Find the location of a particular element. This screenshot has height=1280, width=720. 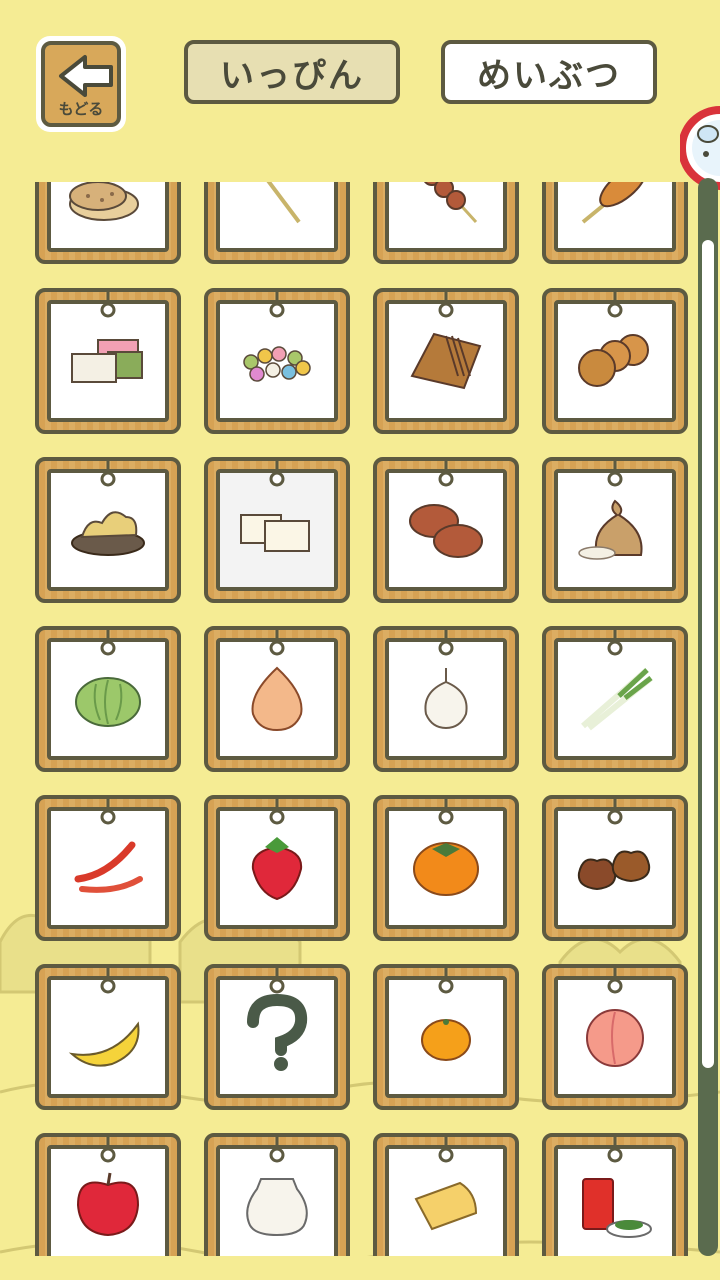

card-candy is located at coordinates (277, 361).